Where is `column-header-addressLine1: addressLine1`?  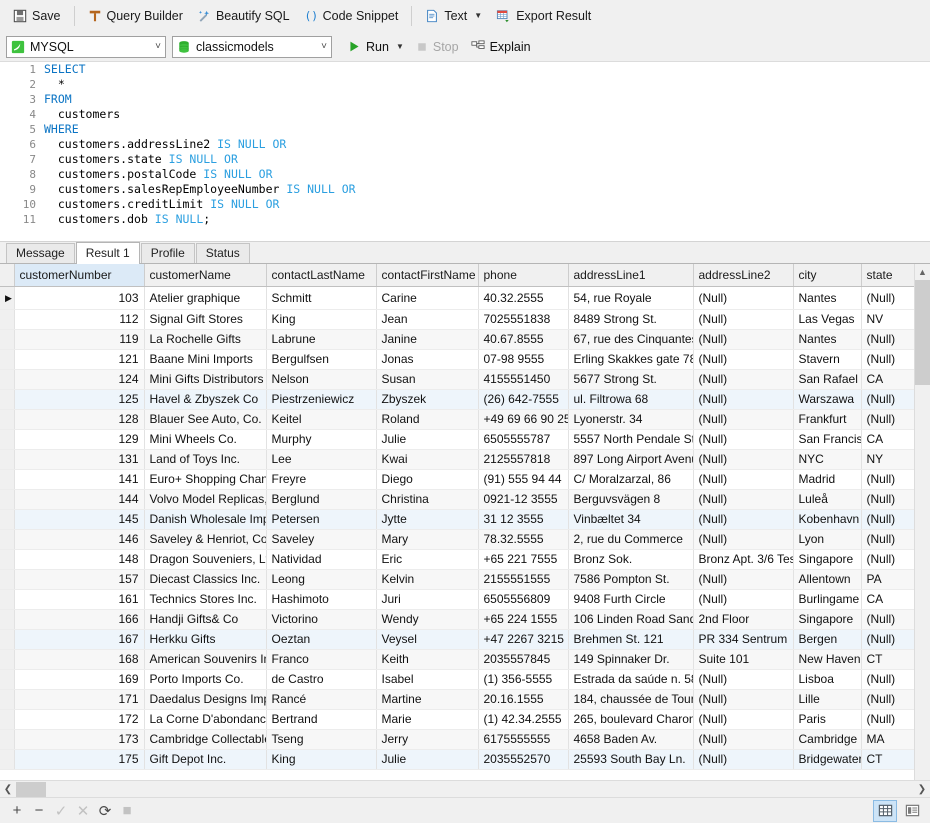
column-header-addressLine1: addressLine1 is located at coordinates (631, 275).